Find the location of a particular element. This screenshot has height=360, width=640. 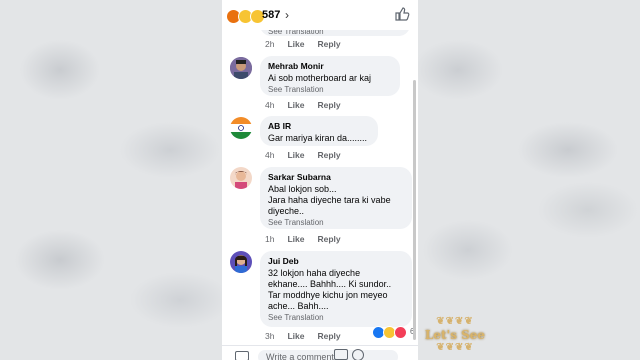

comment-actions: 1h Like Reply is located at coordinates (303, 239).